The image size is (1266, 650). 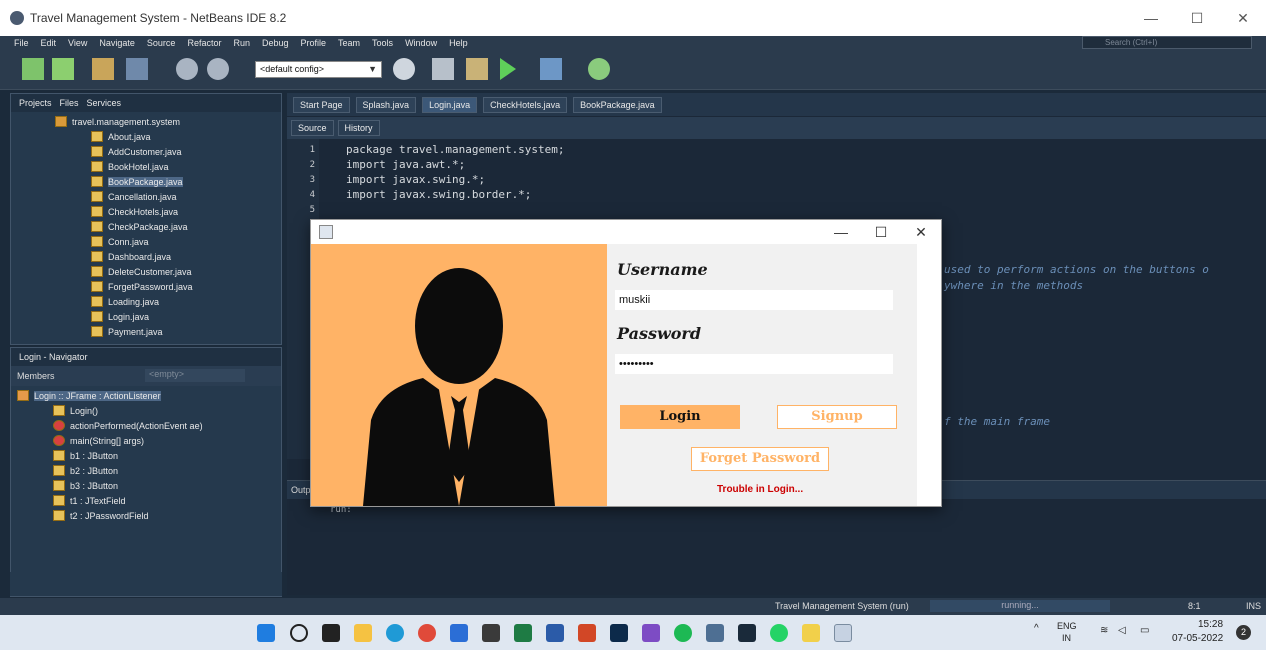 I want to click on menu-help: Help, so click(x=458, y=43).